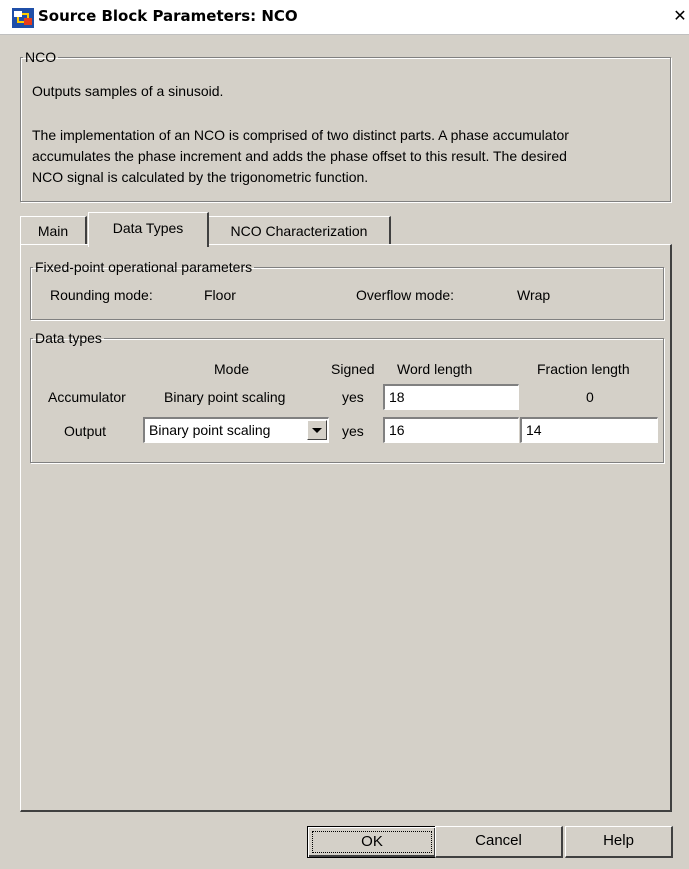 This screenshot has height=869, width=689. What do you see at coordinates (68, 338) in the screenshot?
I see `data-types-group-label: Data types` at bounding box center [68, 338].